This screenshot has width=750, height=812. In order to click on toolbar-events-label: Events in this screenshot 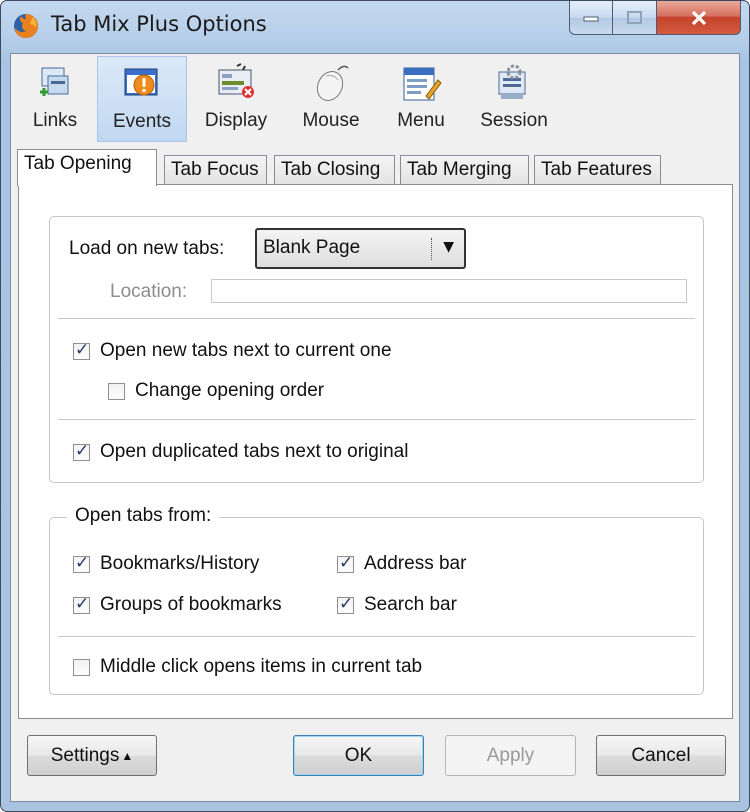, I will do `click(142, 121)`.